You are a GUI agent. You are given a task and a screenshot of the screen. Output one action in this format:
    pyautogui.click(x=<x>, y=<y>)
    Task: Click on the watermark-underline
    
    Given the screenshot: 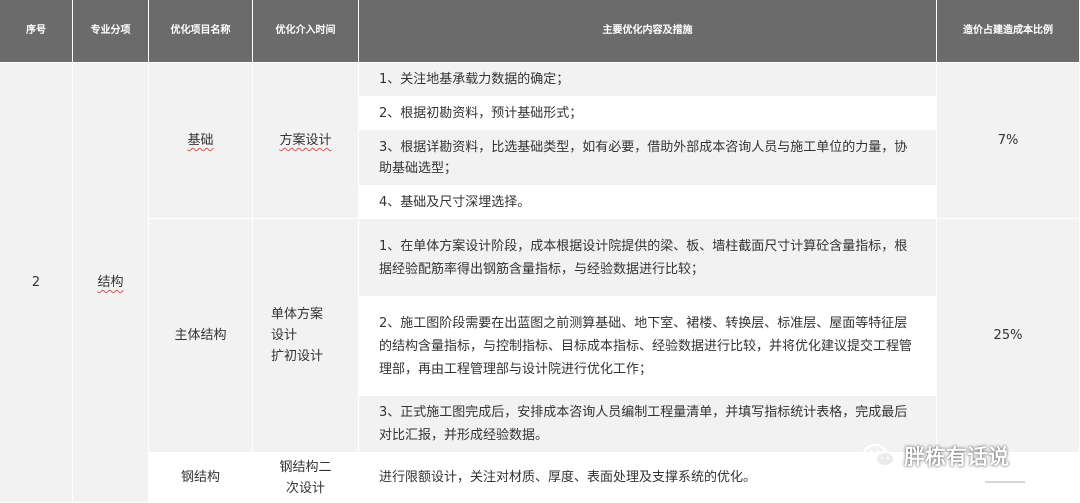 What is the action you would take?
    pyautogui.click(x=1005, y=482)
    